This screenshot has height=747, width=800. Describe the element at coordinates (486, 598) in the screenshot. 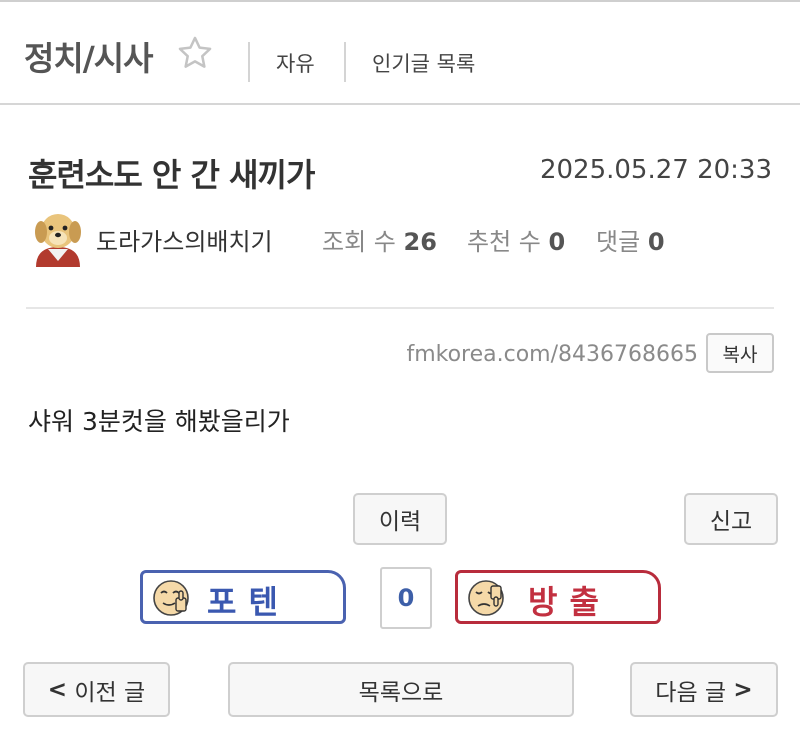

I see `thumbs-down-face-icon` at that location.